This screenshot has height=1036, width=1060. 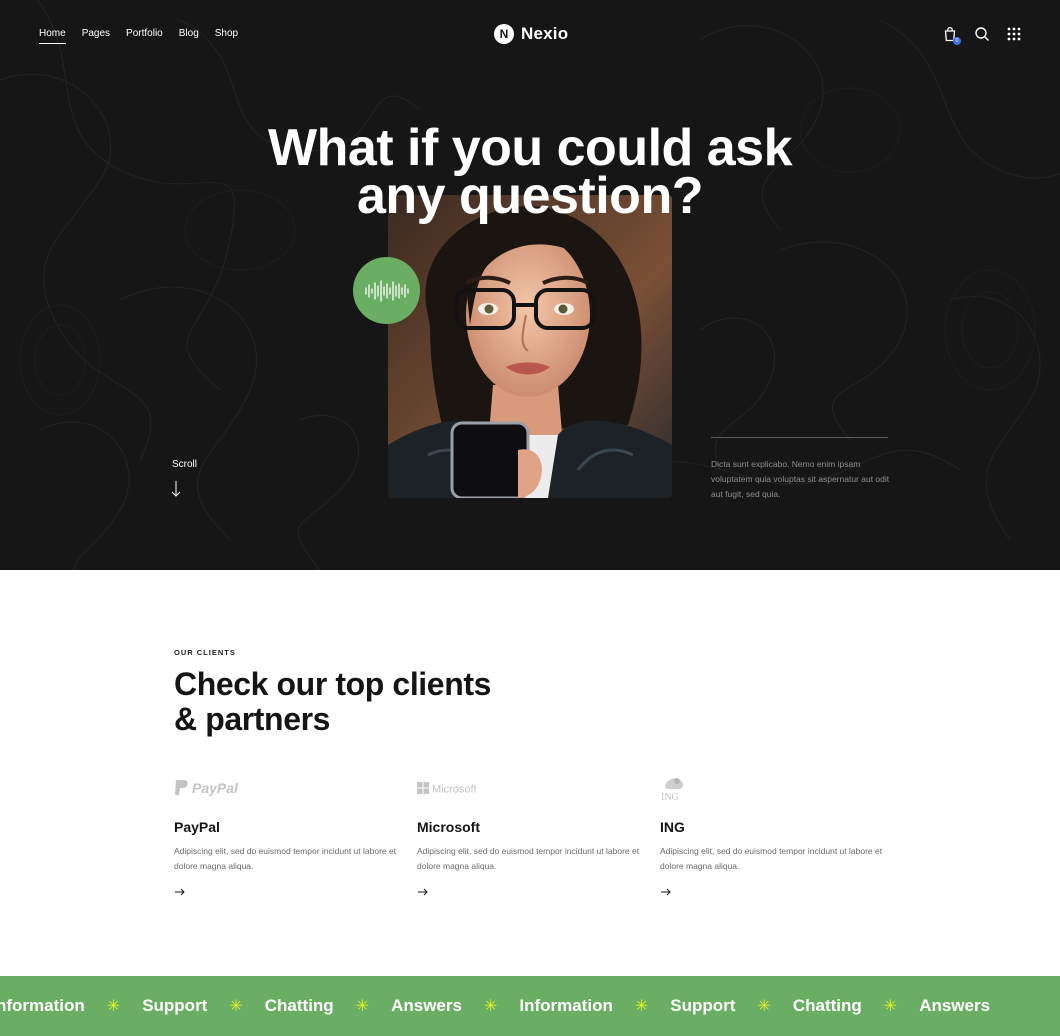 What do you see at coordinates (144, 35) in the screenshot?
I see `nav-portfolio: Portfolio` at bounding box center [144, 35].